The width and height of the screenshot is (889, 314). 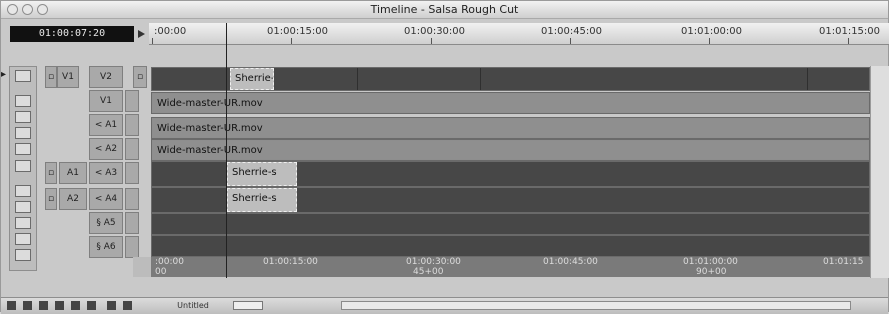 I want to click on track-a3: Sherrie-s, so click(x=510, y=174).